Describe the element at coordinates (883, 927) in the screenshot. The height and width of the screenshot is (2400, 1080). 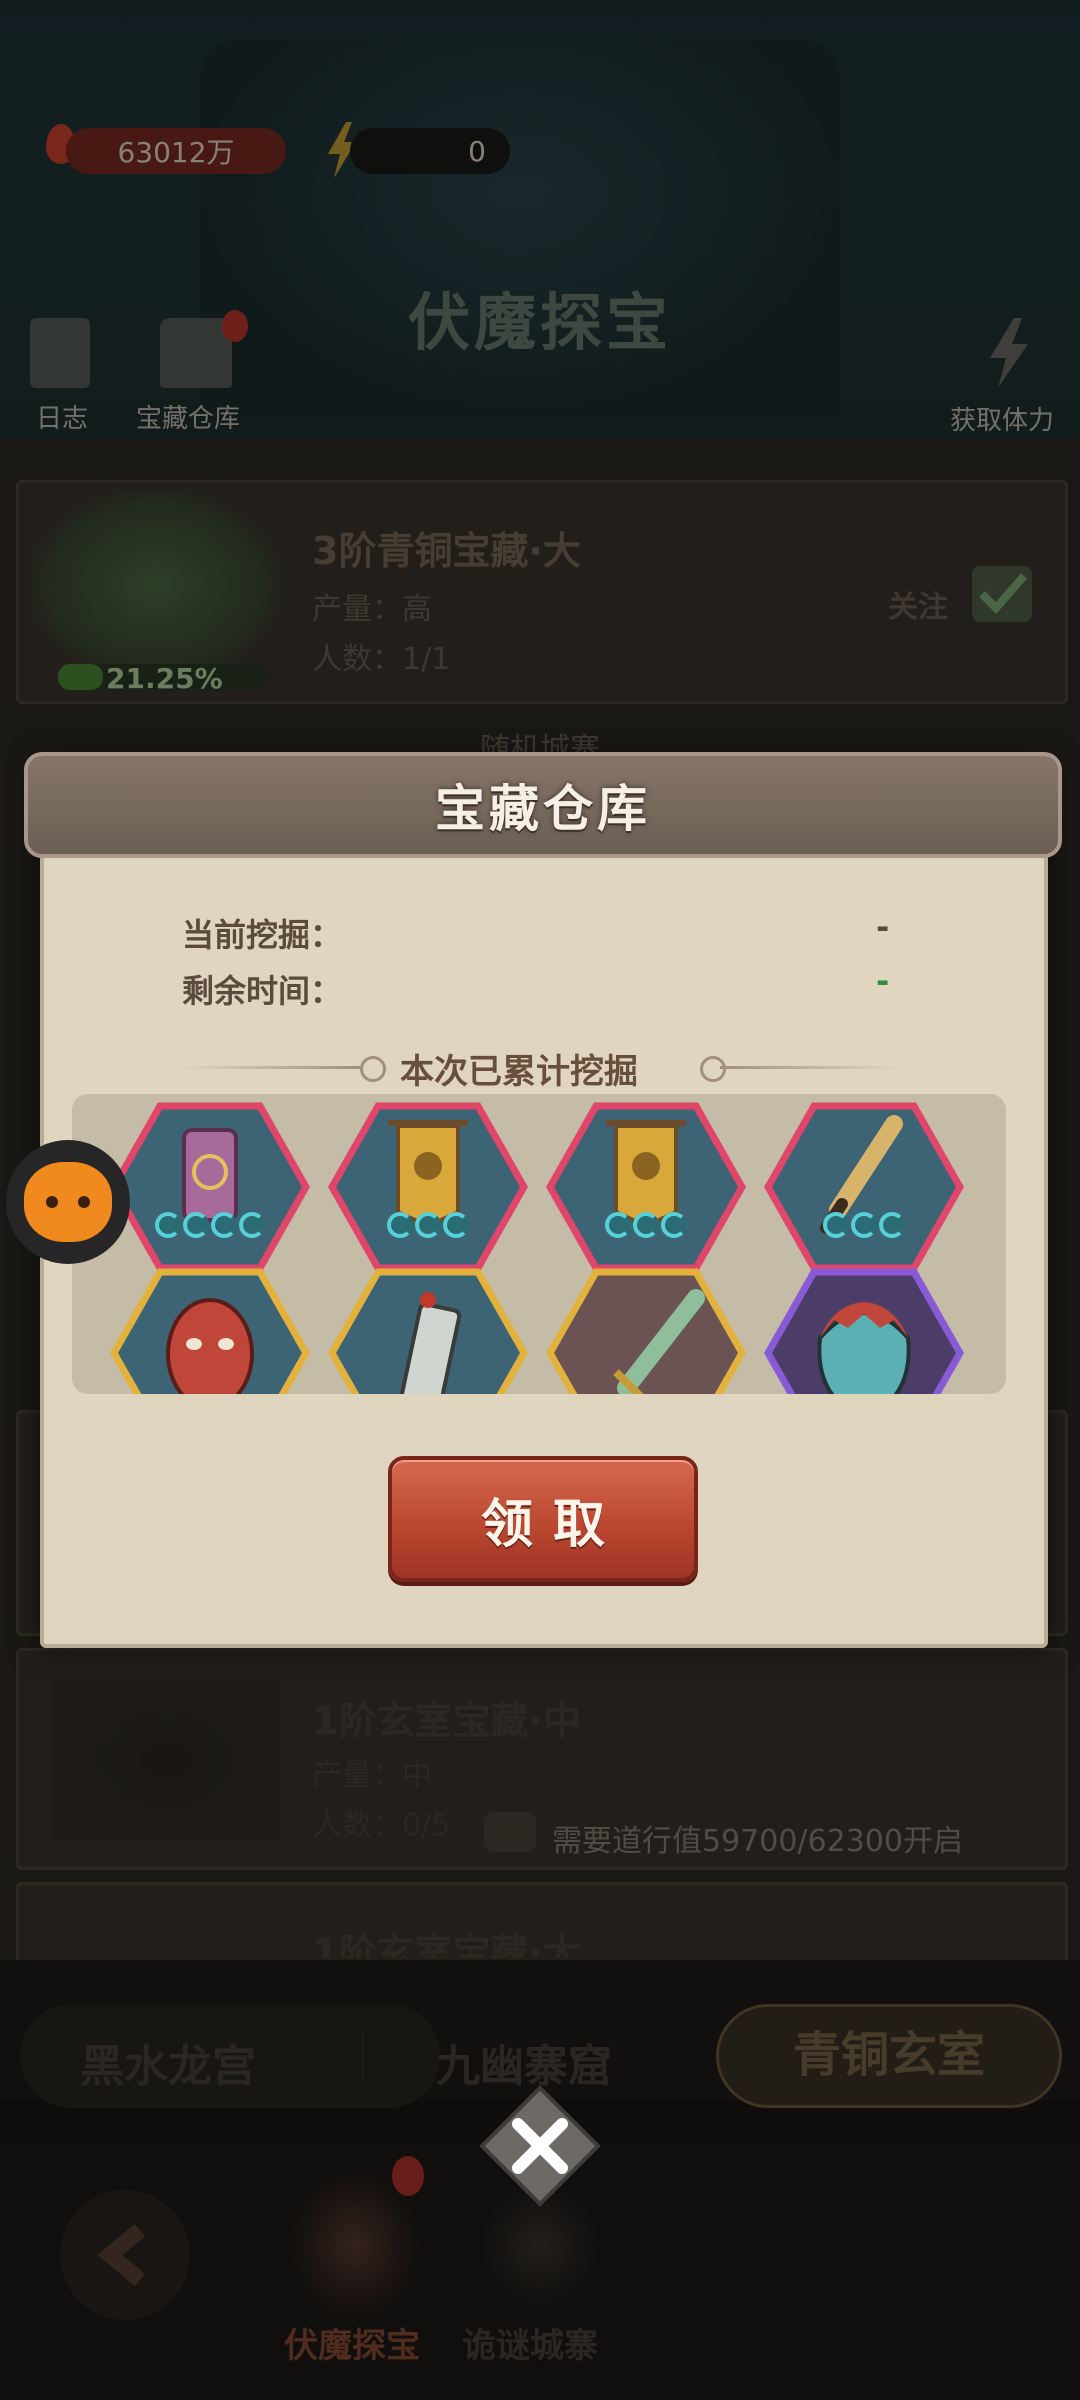
I see `current-dig-value: -` at that location.